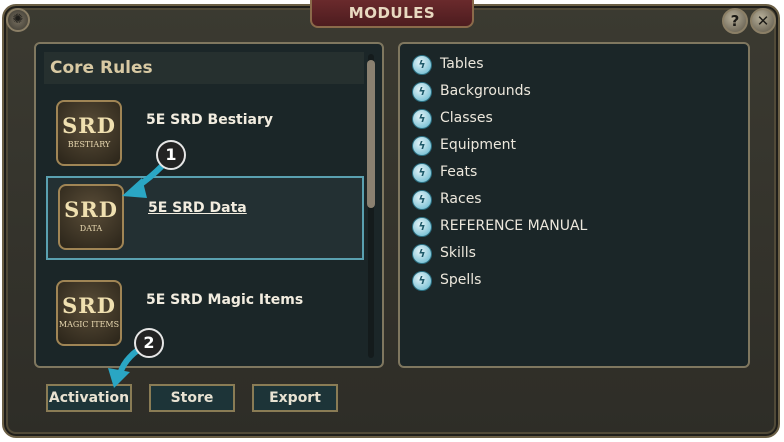 This screenshot has width=784, height=442. What do you see at coordinates (171, 155) in the screenshot?
I see `callout-badge-1: 1` at bounding box center [171, 155].